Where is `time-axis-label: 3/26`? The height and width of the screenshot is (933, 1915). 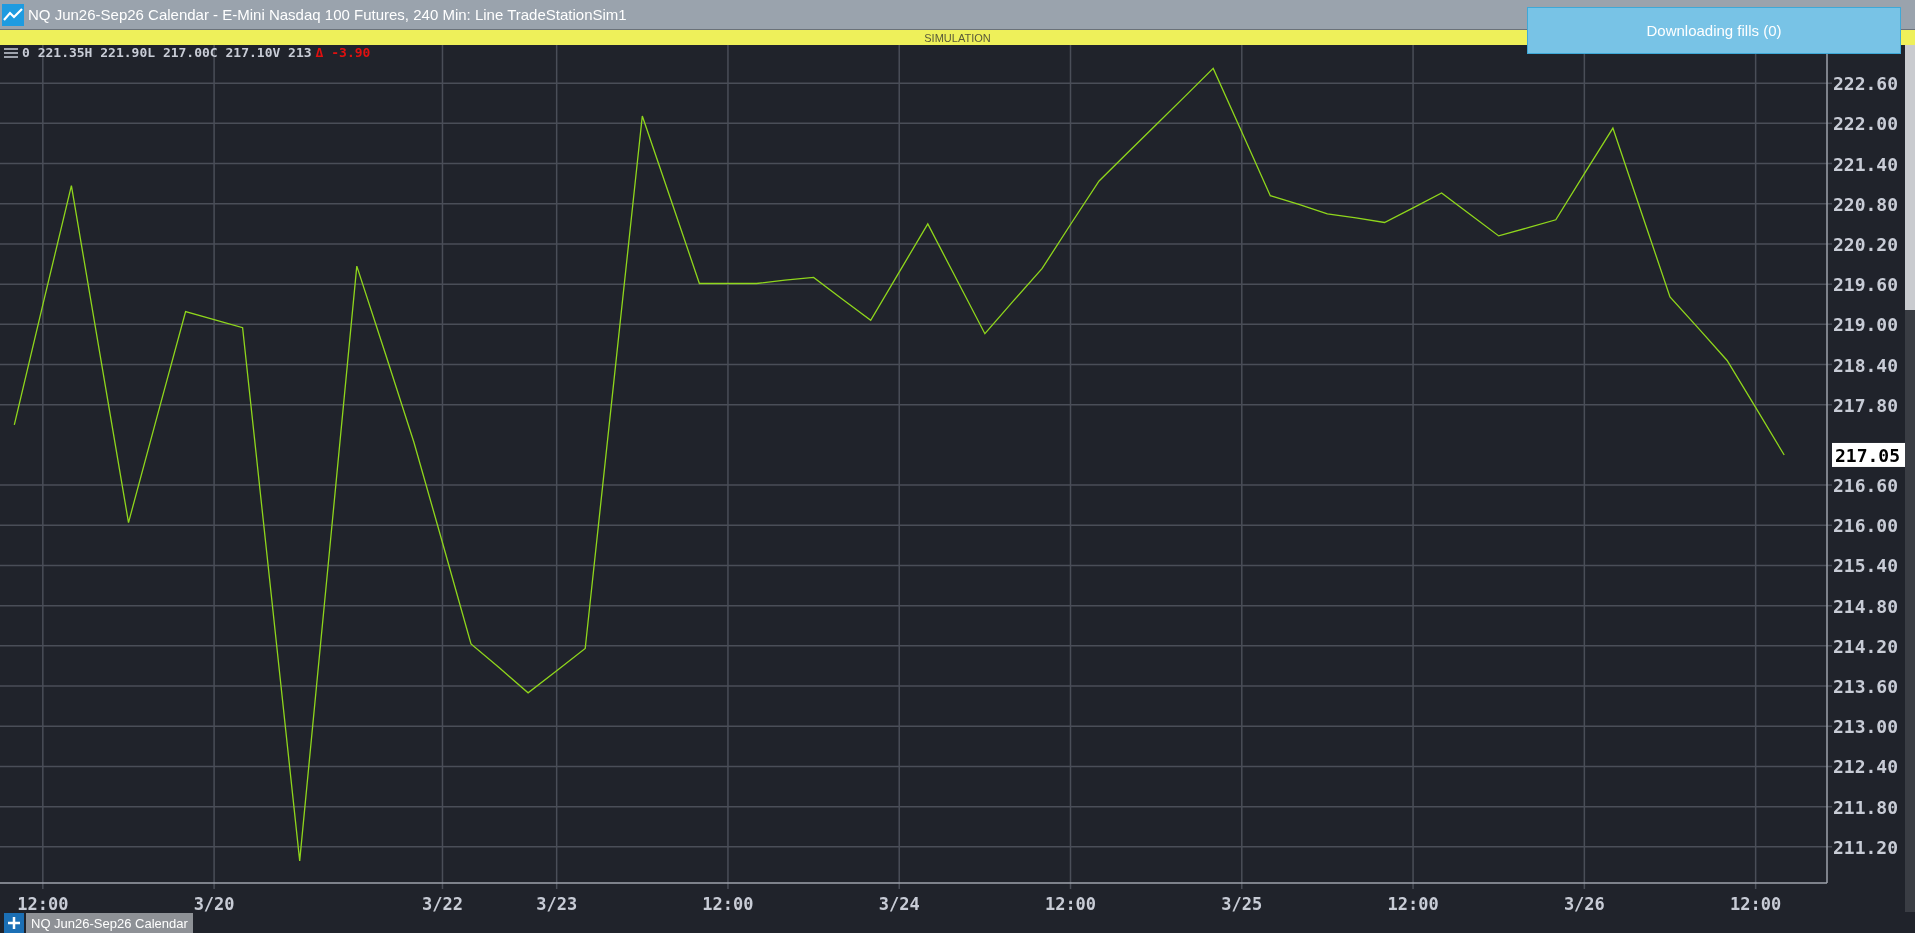 time-axis-label: 3/26 is located at coordinates (1584, 903).